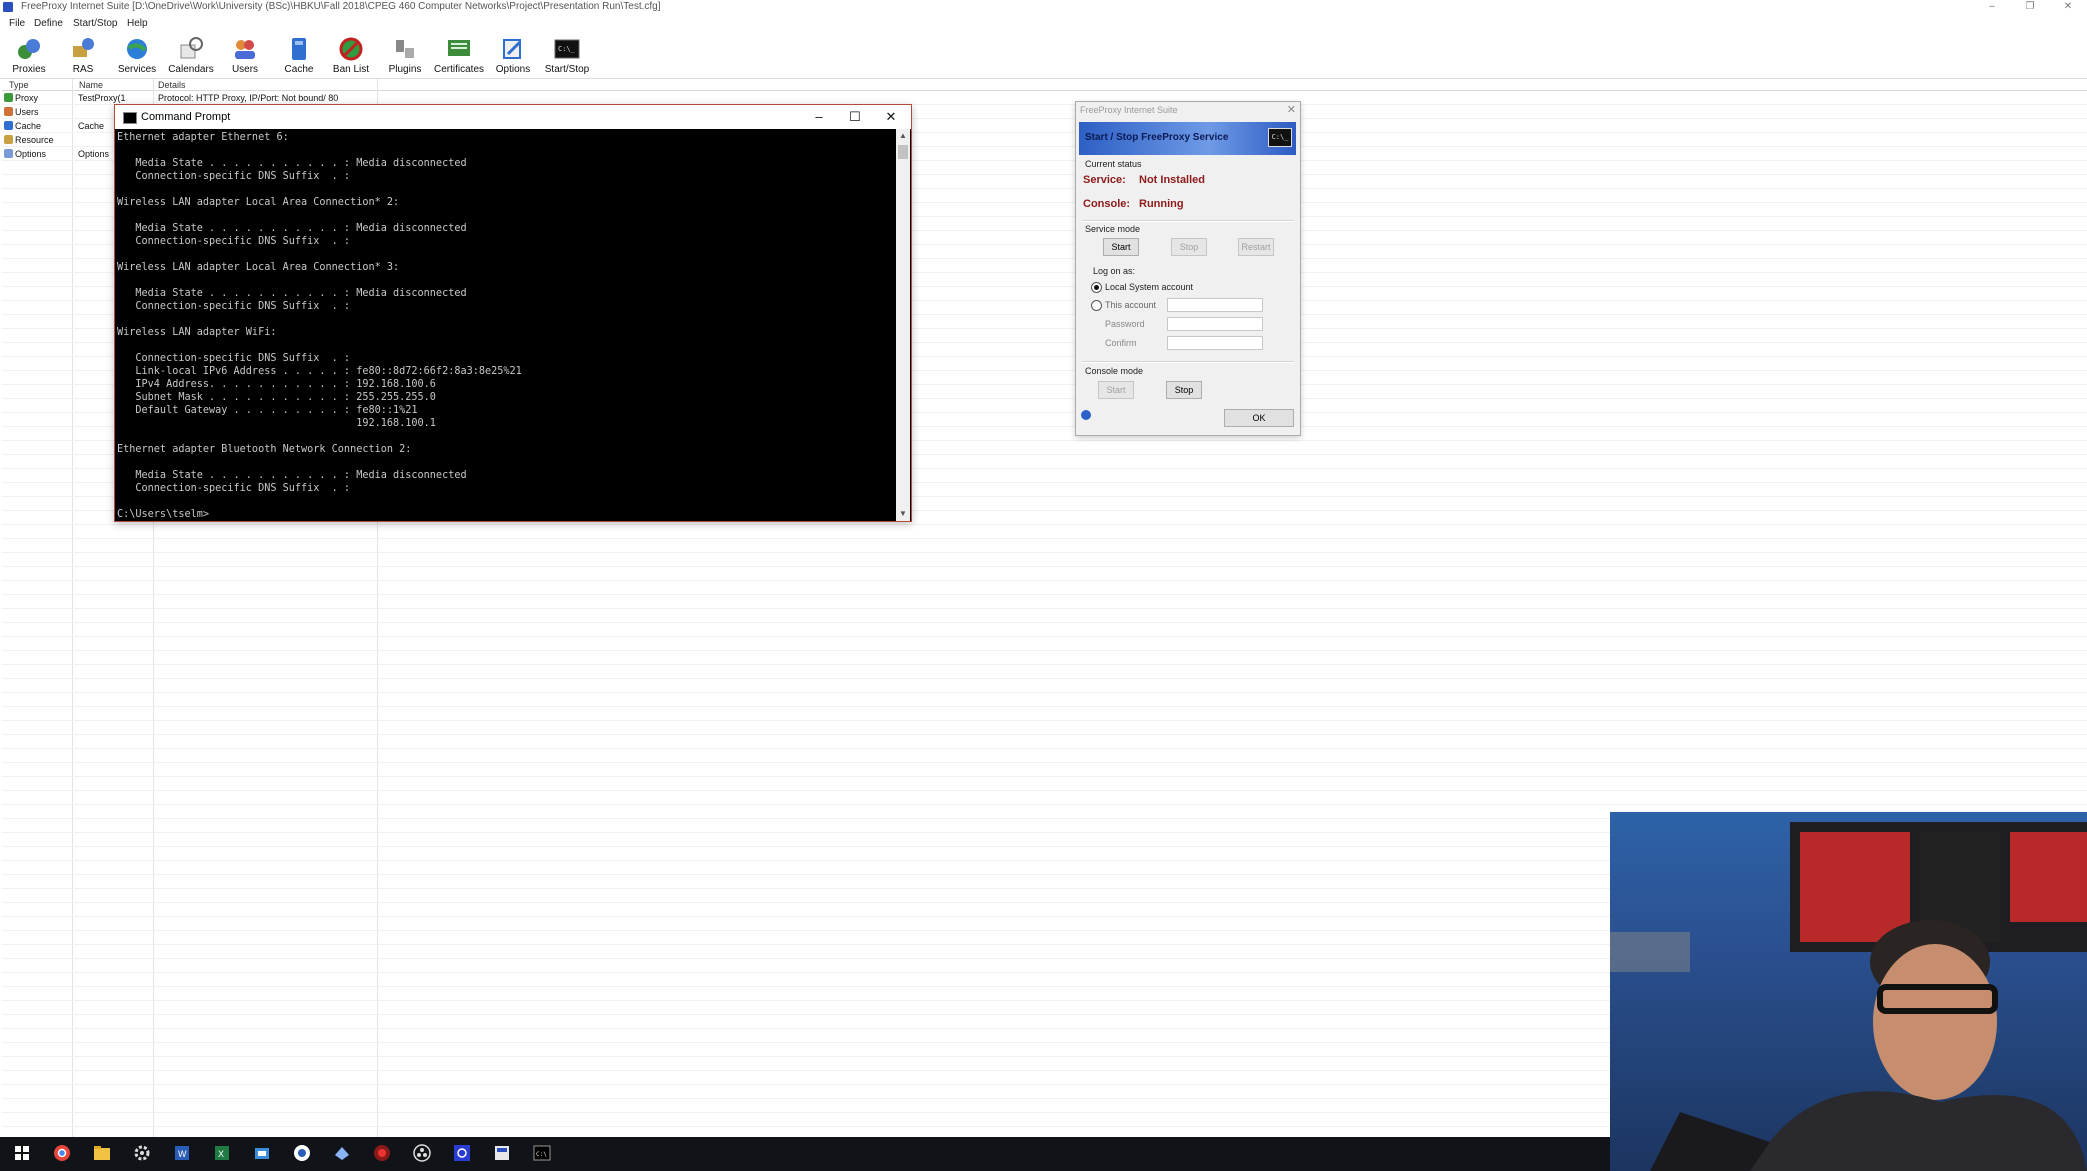 The width and height of the screenshot is (2087, 1171). What do you see at coordinates (1114, 271) in the screenshot?
I see `log-on-as-label: Log on as:` at bounding box center [1114, 271].